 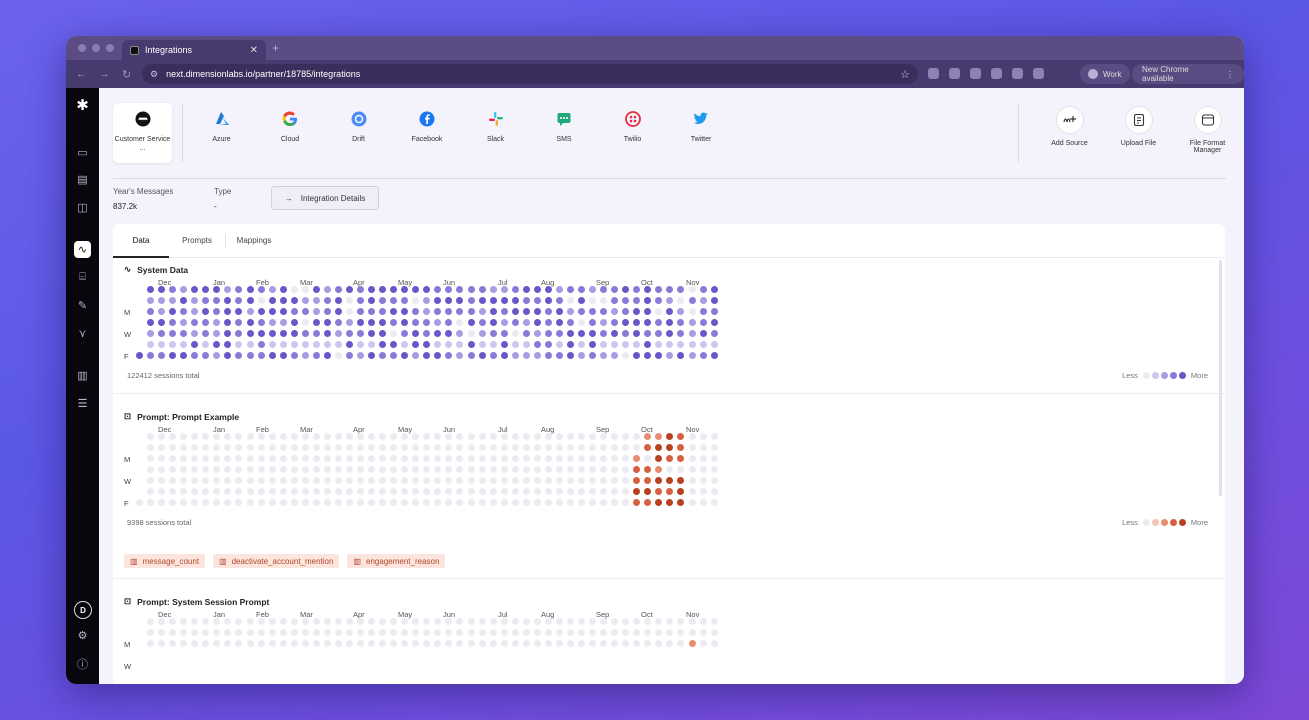 What do you see at coordinates (82, 179) in the screenshot?
I see `inbox-icon: ▤` at bounding box center [82, 179].